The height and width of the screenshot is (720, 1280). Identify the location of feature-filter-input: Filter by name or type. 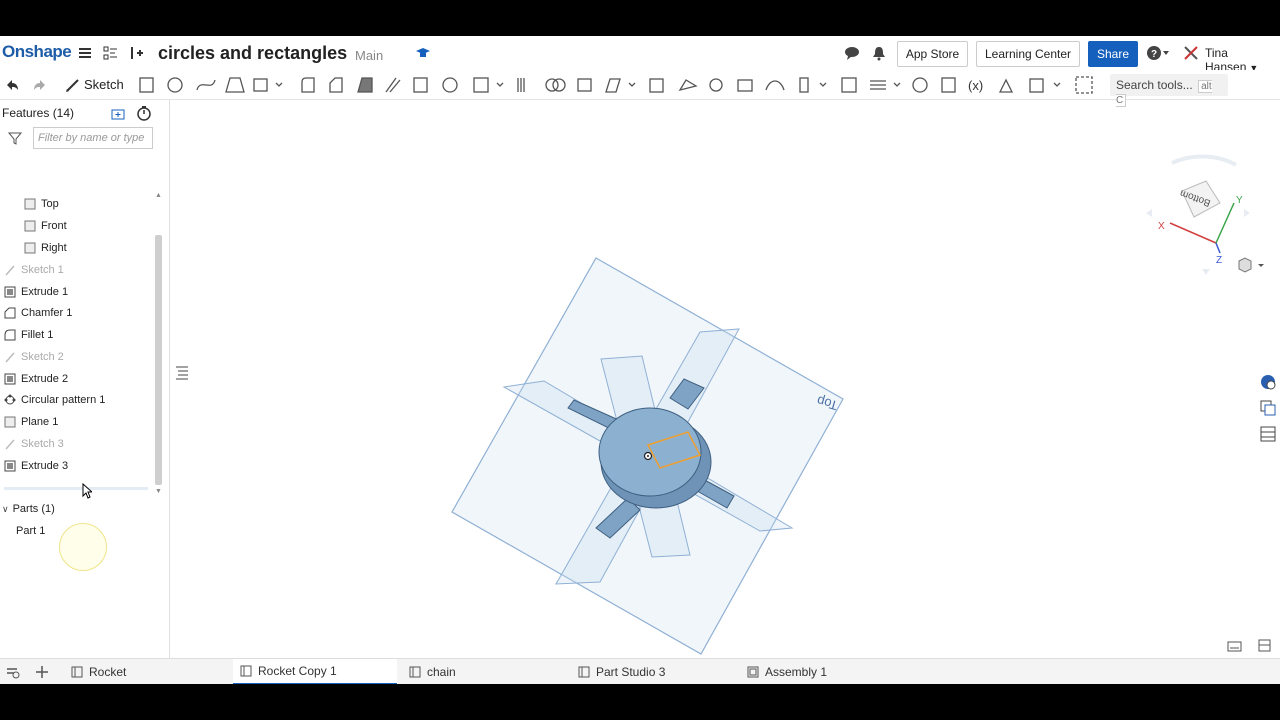
(93, 138).